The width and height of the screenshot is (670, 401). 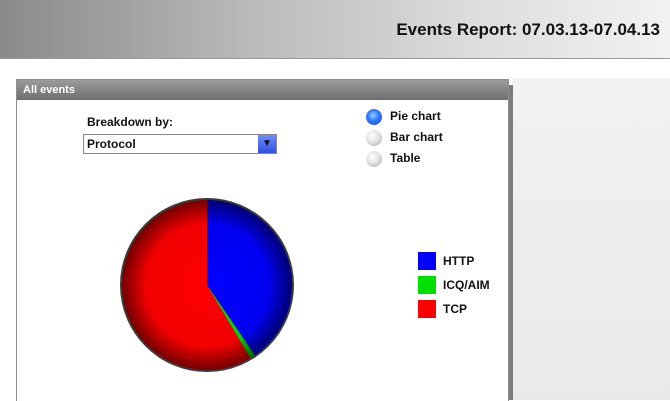 I want to click on panel-title: All events, so click(x=262, y=90).